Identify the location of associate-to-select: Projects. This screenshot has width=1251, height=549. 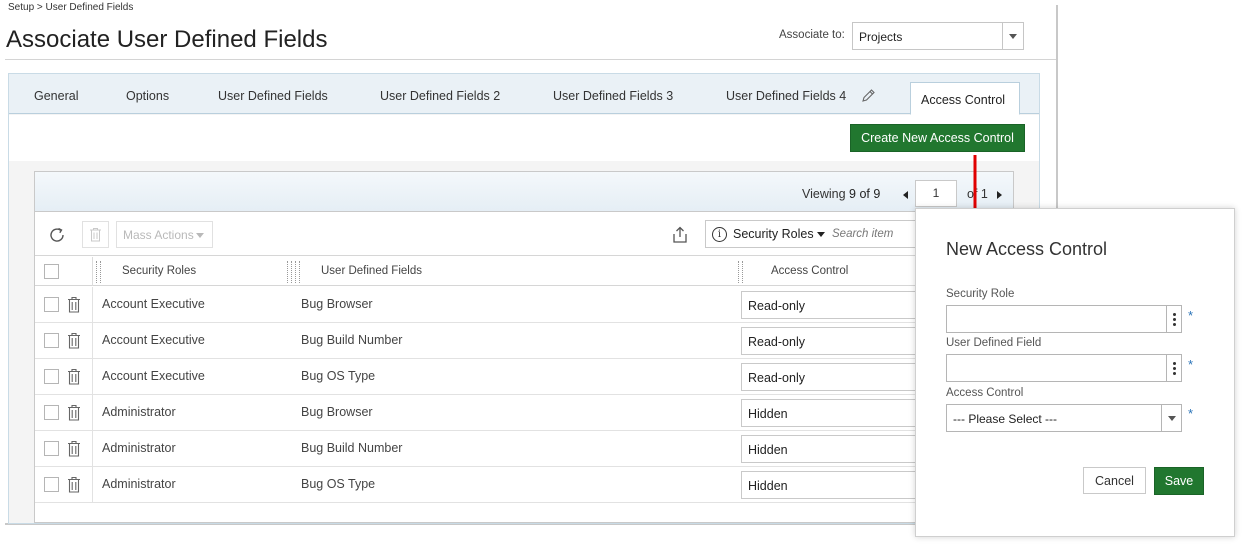
(938, 36).